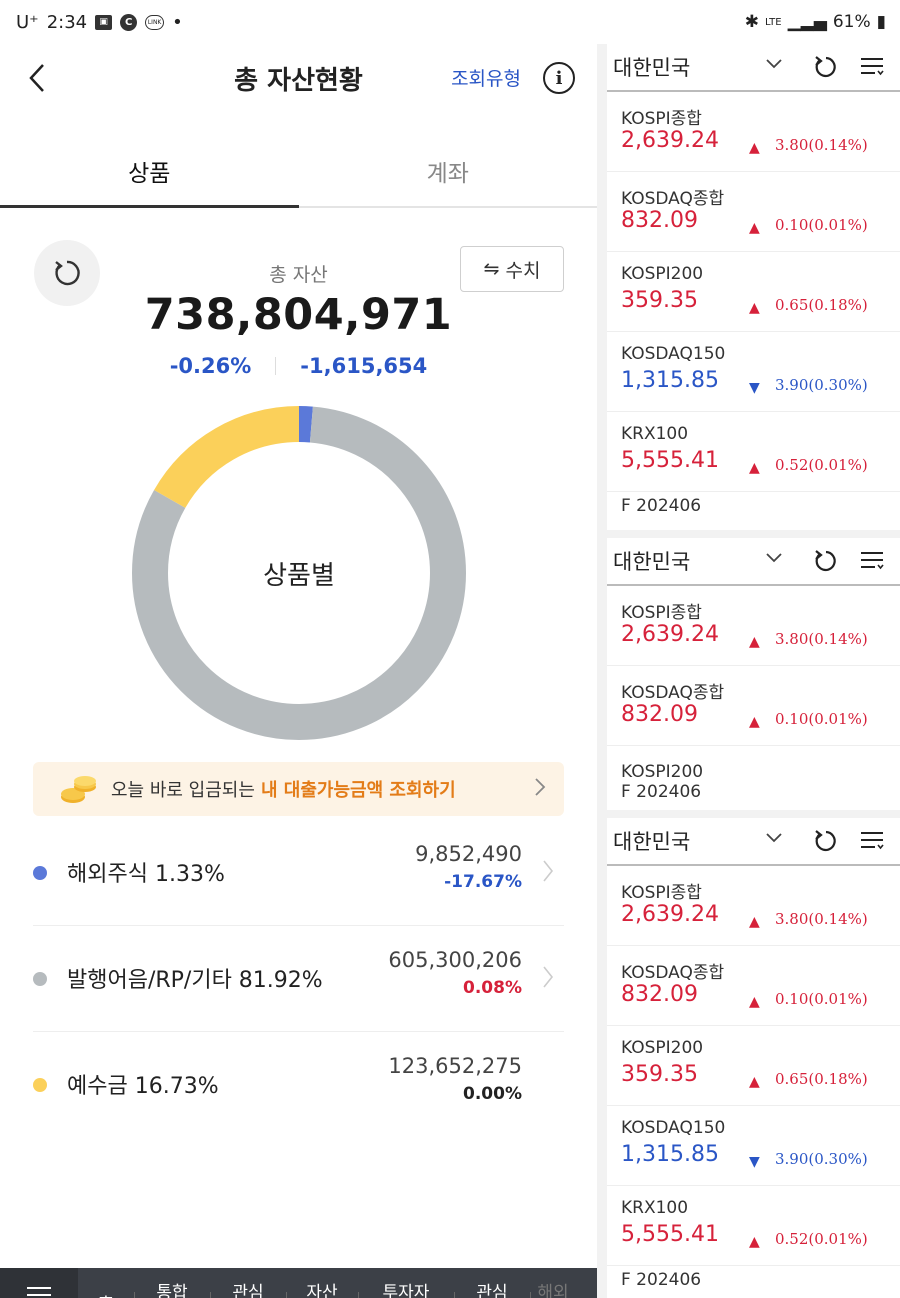 The height and width of the screenshot is (1298, 900). I want to click on asset-row: 해외주식 1.33% 9,852,490 -17.67%, so click(298, 874).